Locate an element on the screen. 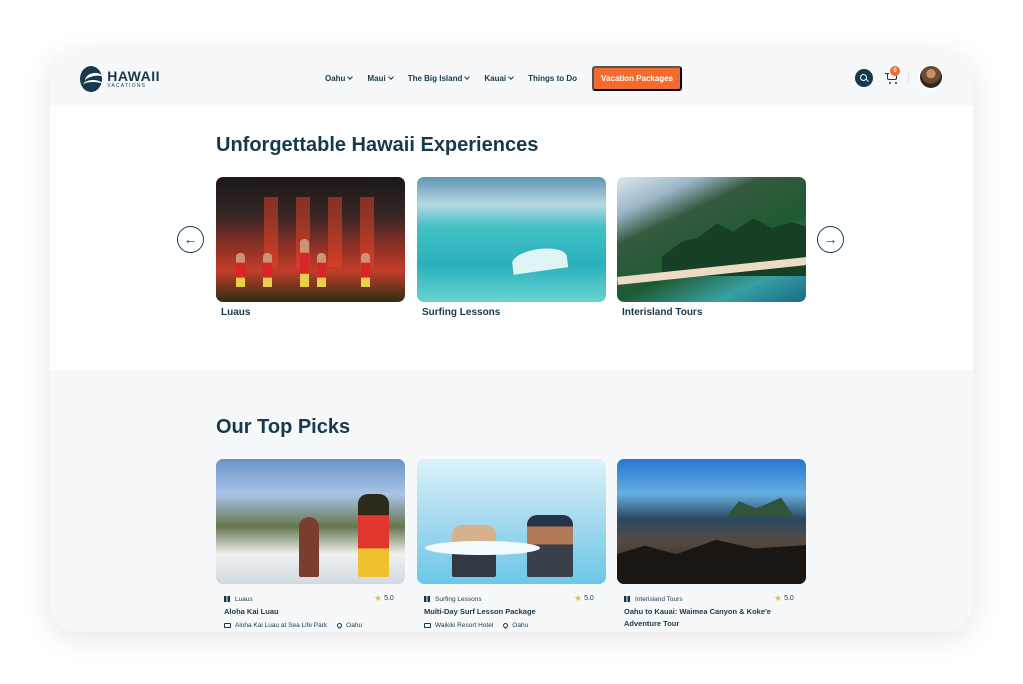 The height and width of the screenshot is (684, 1023). carousel-next-button: → is located at coordinates (830, 239).